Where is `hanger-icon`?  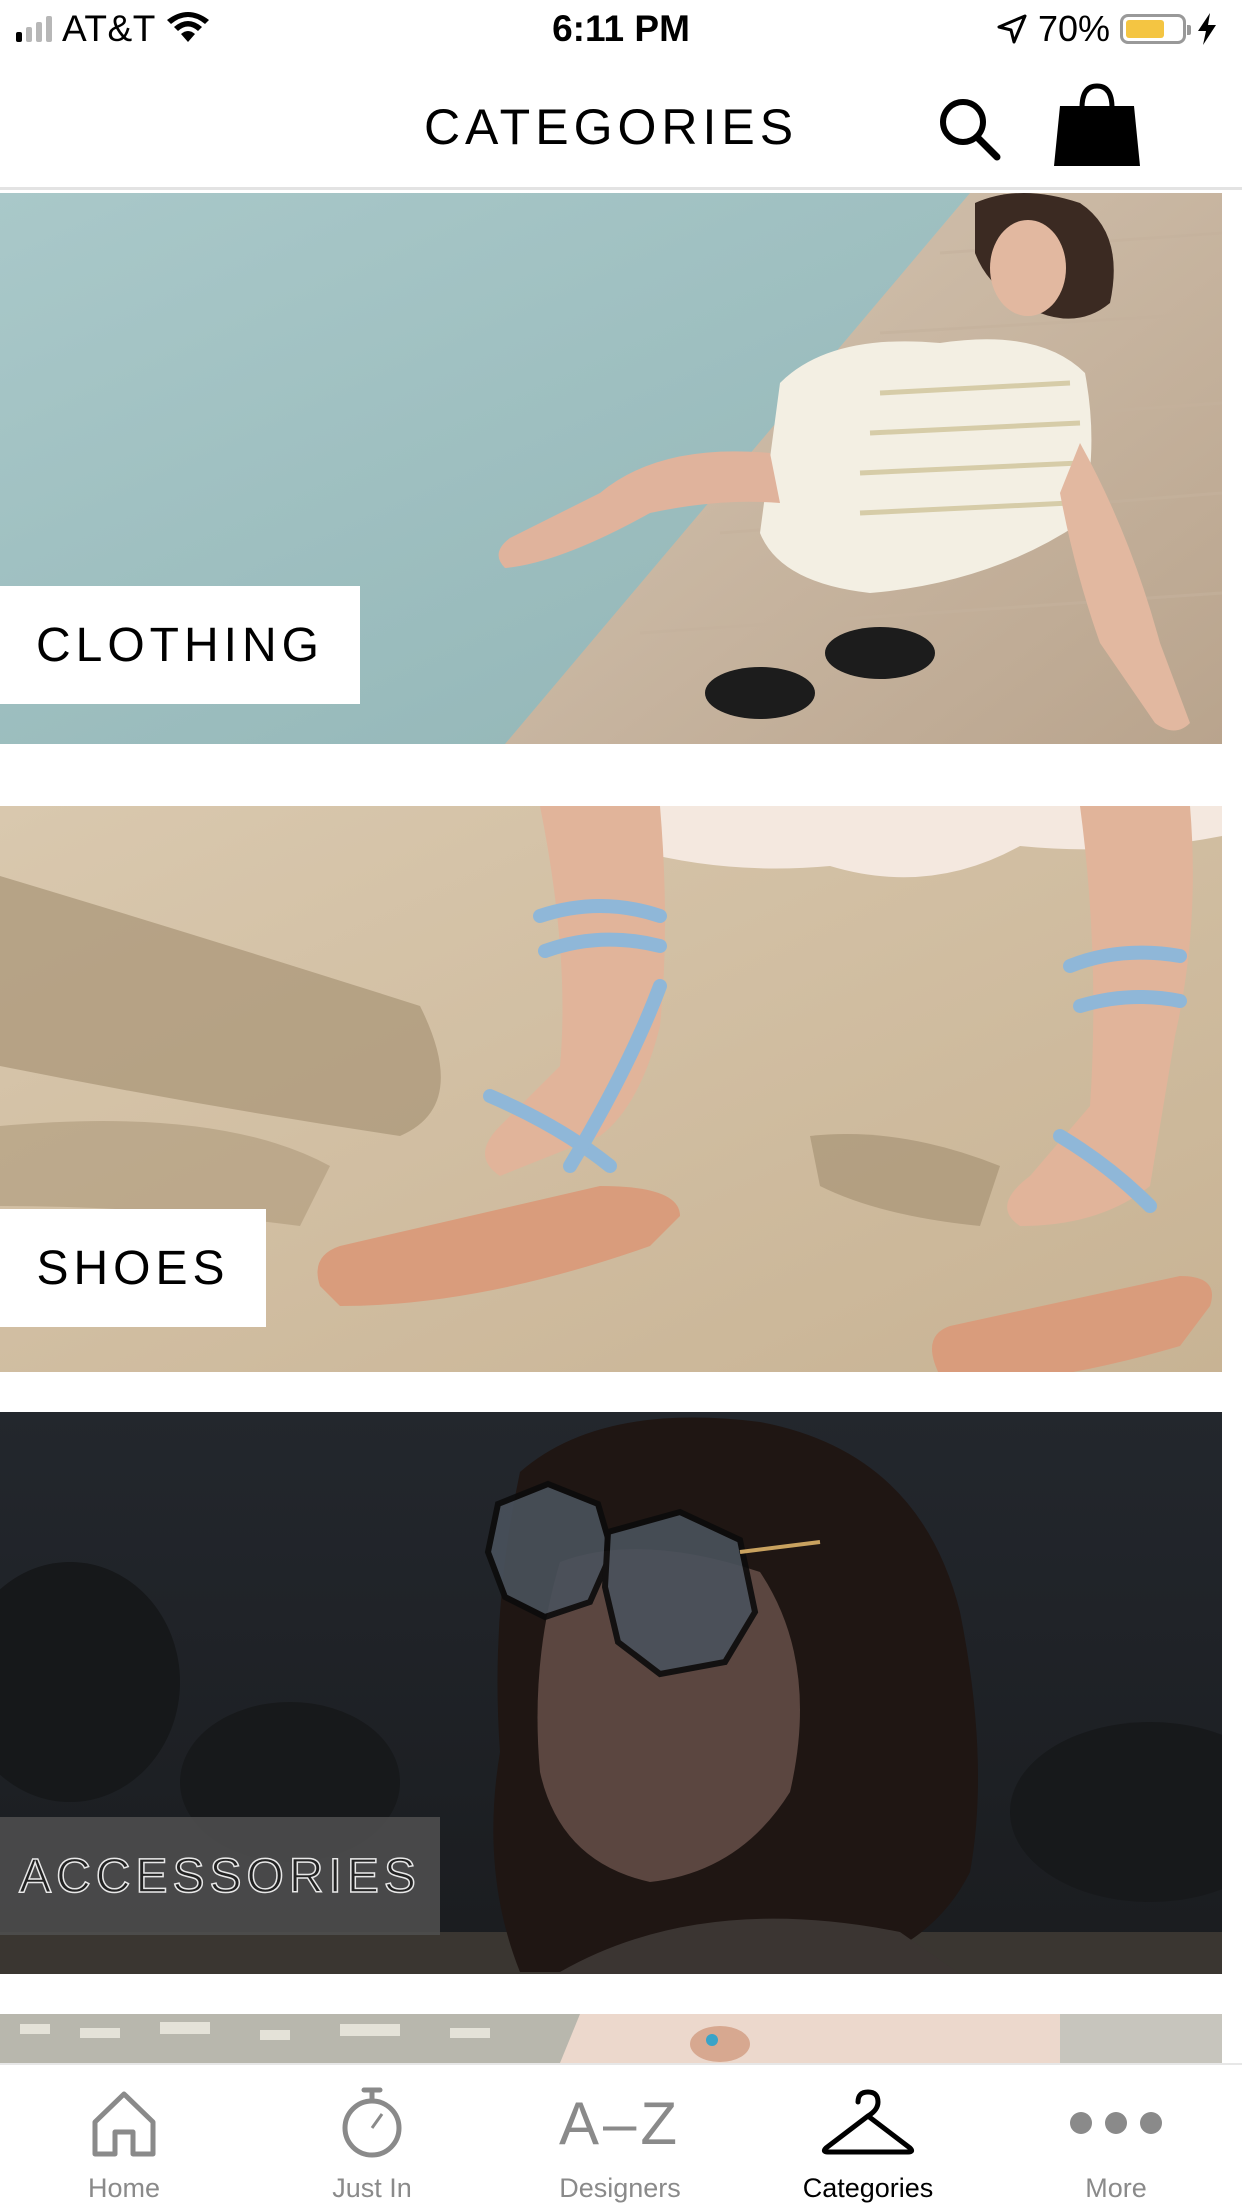 hanger-icon is located at coordinates (868, 2122).